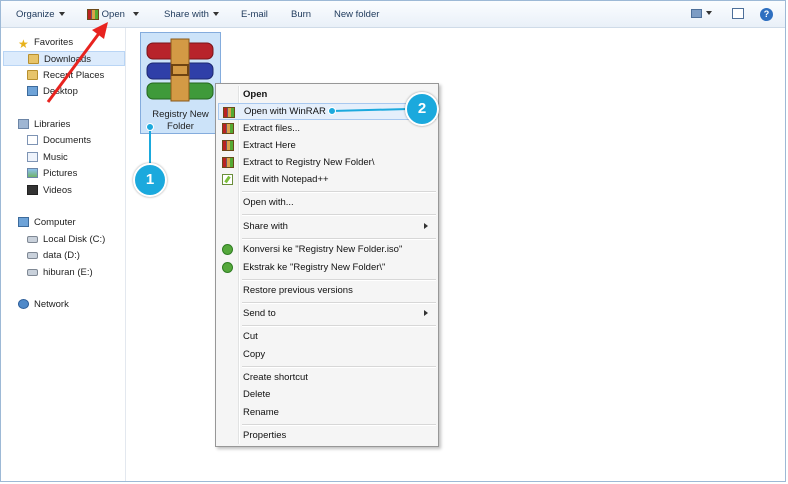 This screenshot has width=788, height=484. I want to click on change-view-button, so click(701, 15).